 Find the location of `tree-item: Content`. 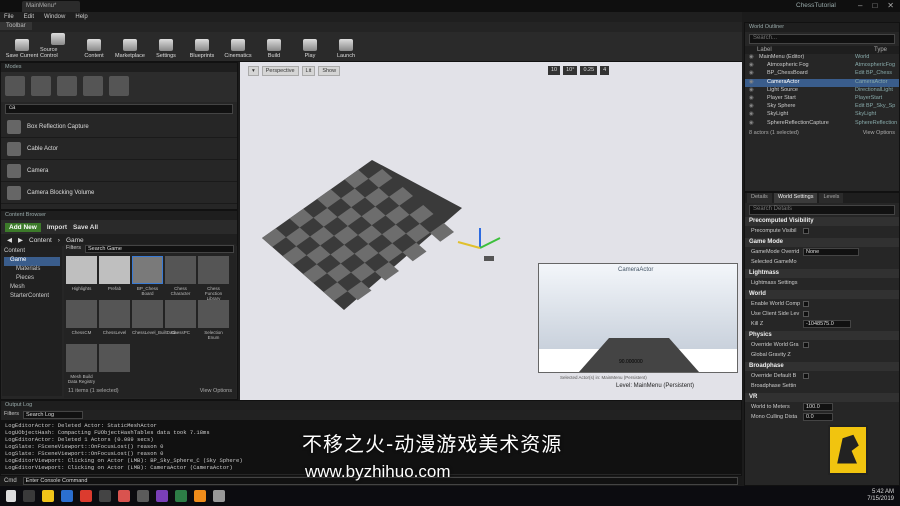

tree-item: Content is located at coordinates (32, 252).